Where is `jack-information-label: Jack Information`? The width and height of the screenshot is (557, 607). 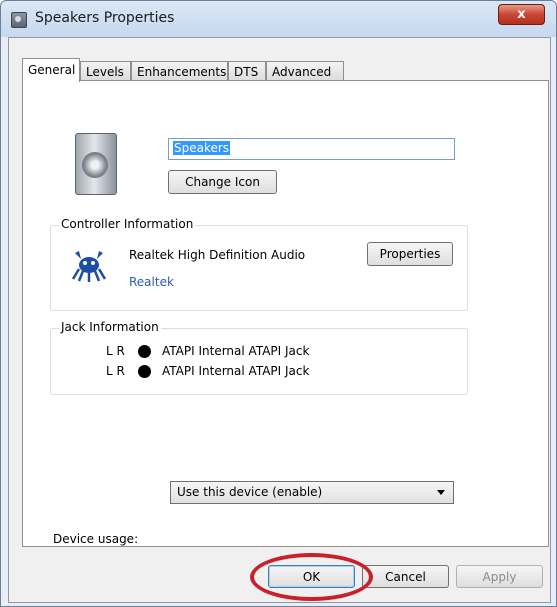 jack-information-label: Jack Information is located at coordinates (110, 327).